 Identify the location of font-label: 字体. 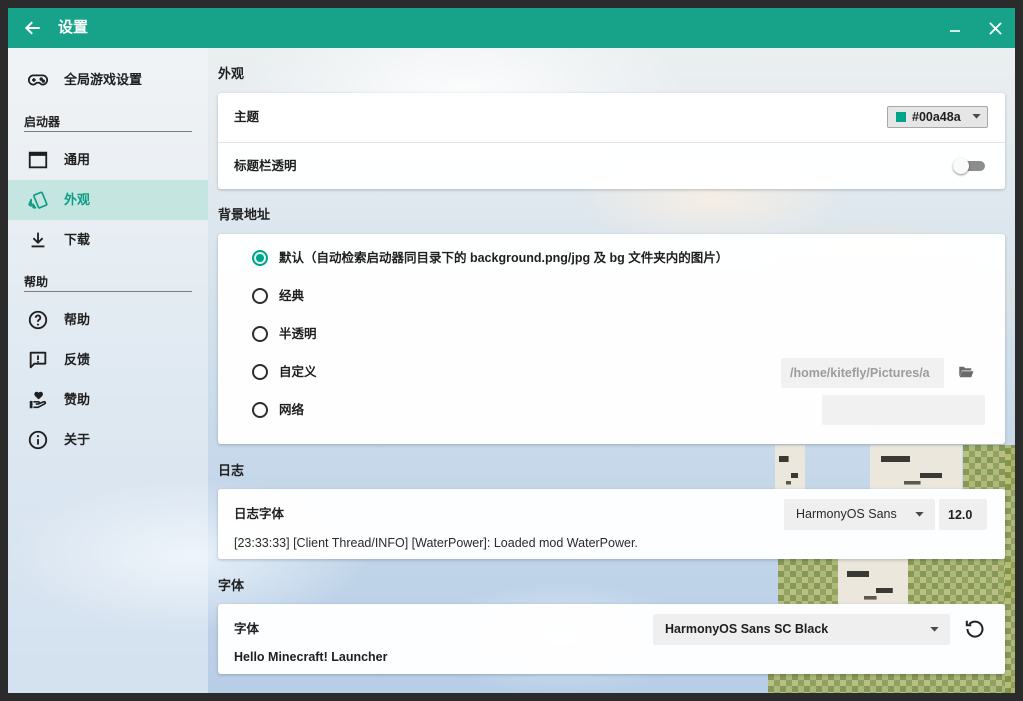
(247, 629).